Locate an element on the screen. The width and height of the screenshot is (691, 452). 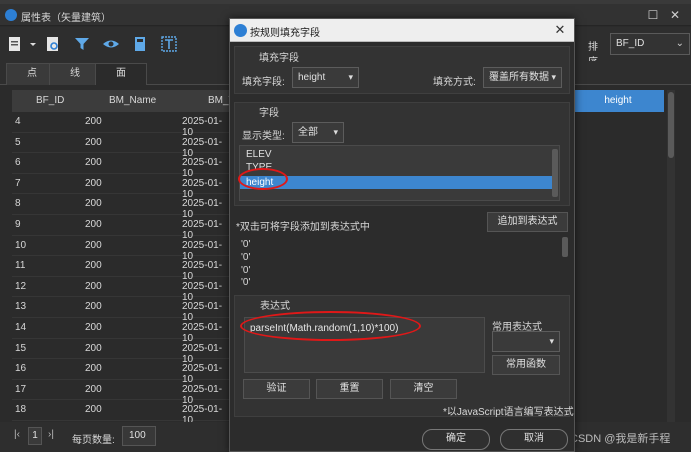
fill-field-select: height ▾ is located at coordinates (325, 77).